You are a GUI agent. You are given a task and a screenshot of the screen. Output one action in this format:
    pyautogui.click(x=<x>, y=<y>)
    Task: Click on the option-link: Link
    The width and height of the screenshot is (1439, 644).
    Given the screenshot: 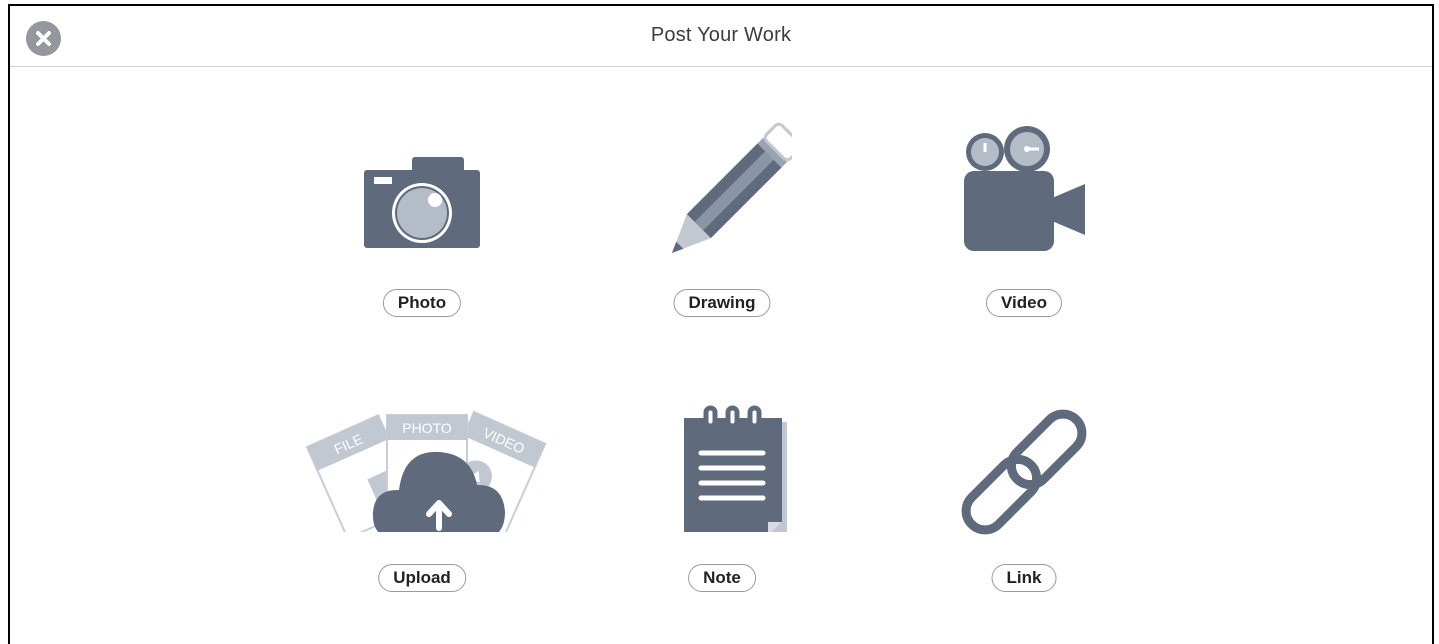 What is the action you would take?
    pyautogui.click(x=1024, y=467)
    